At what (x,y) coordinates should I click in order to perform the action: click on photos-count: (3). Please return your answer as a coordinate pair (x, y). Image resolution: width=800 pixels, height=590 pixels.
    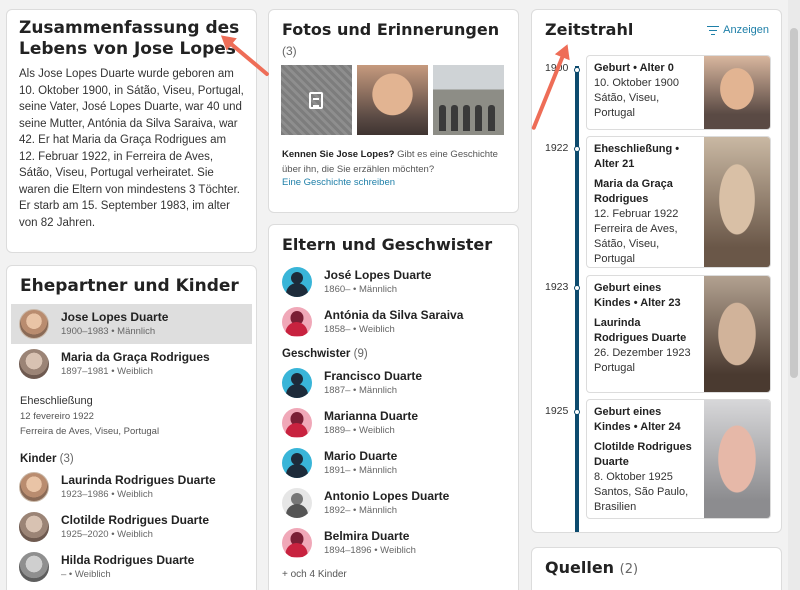
    Looking at the image, I should click on (289, 51).